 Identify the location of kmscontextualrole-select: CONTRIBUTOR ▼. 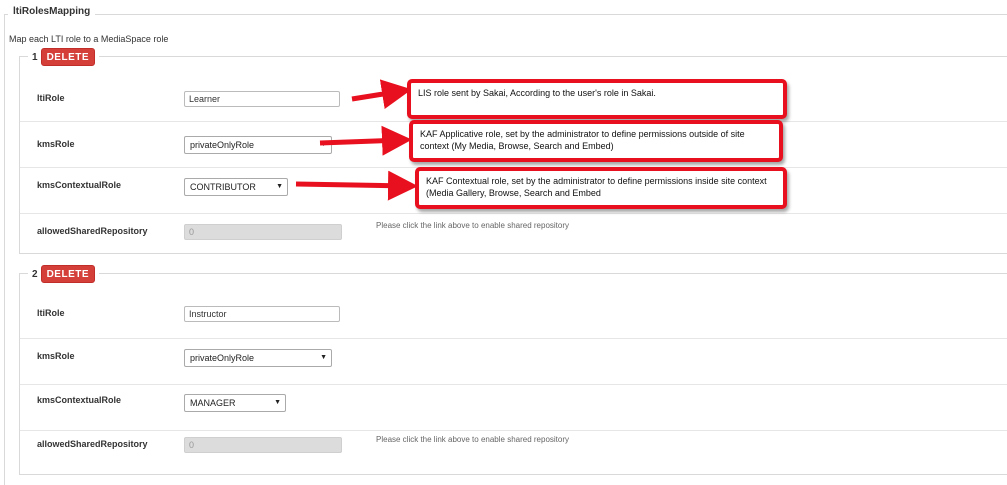
(236, 187).